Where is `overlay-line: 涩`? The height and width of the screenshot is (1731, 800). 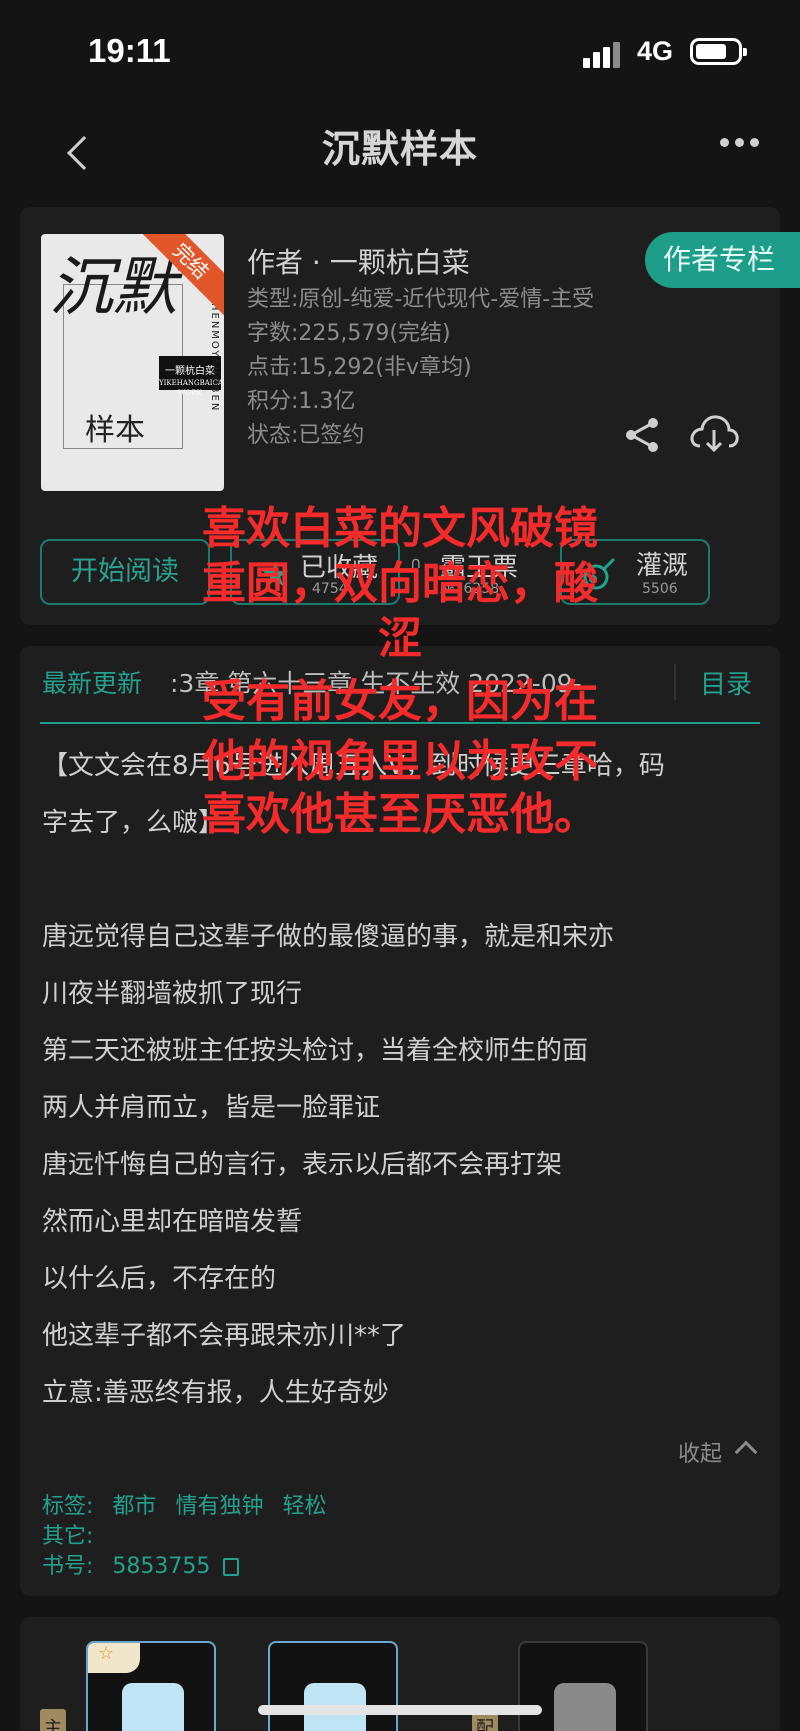
overlay-line: 涩 is located at coordinates (400, 638).